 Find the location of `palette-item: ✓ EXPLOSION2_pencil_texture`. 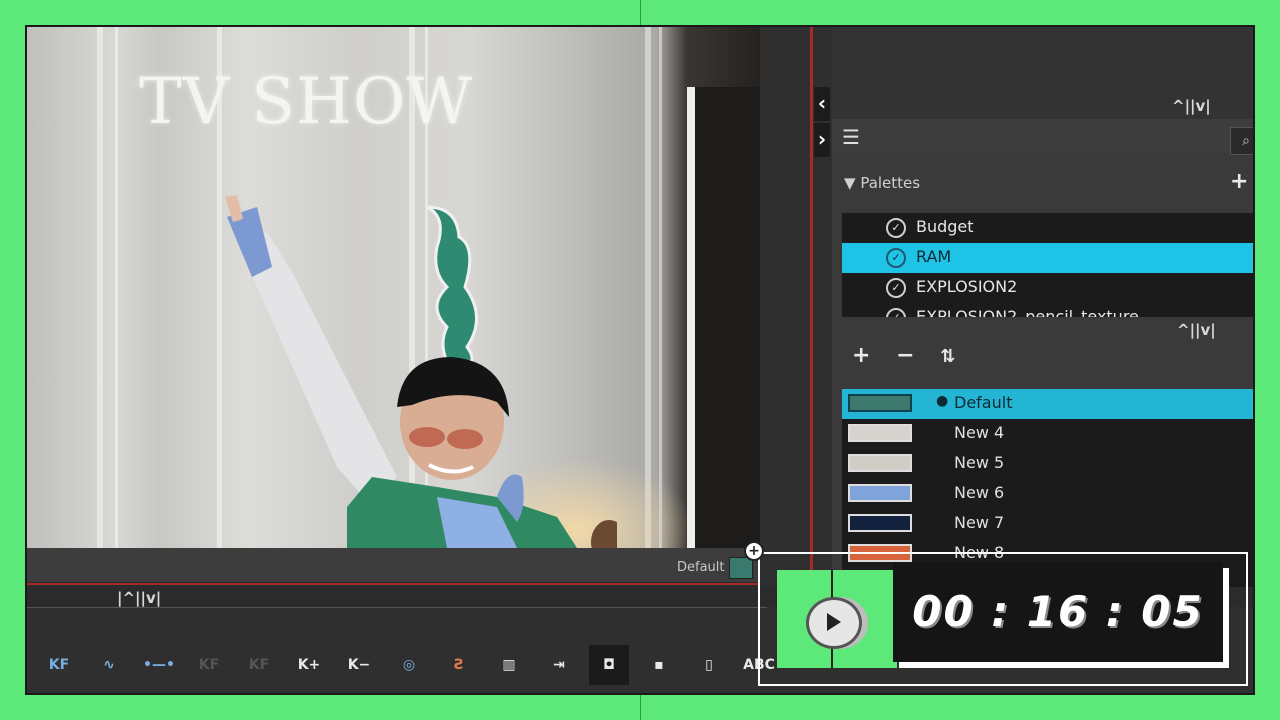

palette-item: ✓ EXPLOSION2_pencil_texture is located at coordinates (1047, 310).